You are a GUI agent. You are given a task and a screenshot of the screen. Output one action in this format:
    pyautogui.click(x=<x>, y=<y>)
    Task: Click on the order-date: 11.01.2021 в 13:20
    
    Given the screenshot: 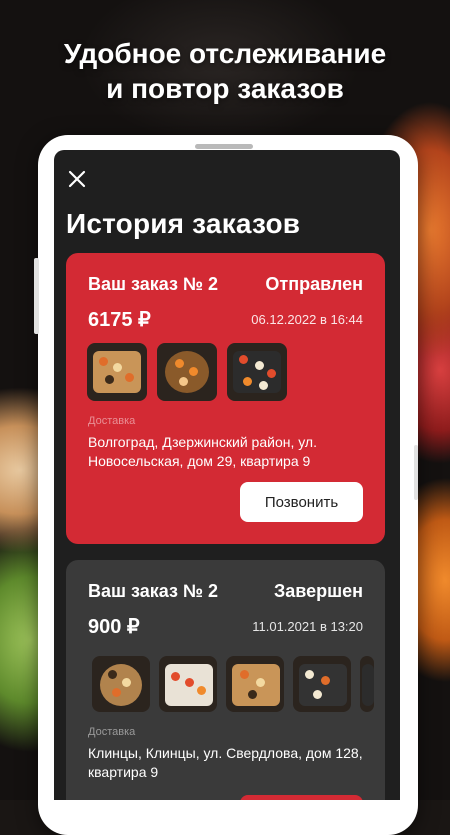 What is the action you would take?
    pyautogui.click(x=307, y=626)
    